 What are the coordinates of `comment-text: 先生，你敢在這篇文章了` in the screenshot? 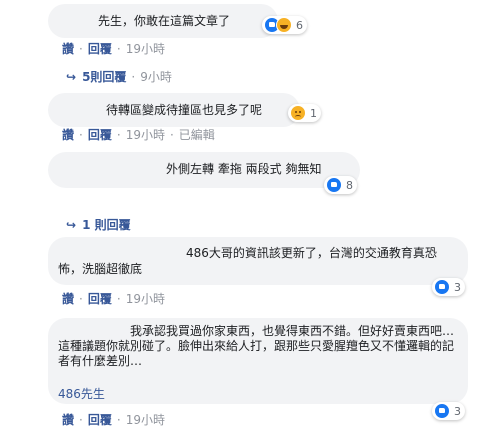 It's located at (164, 21).